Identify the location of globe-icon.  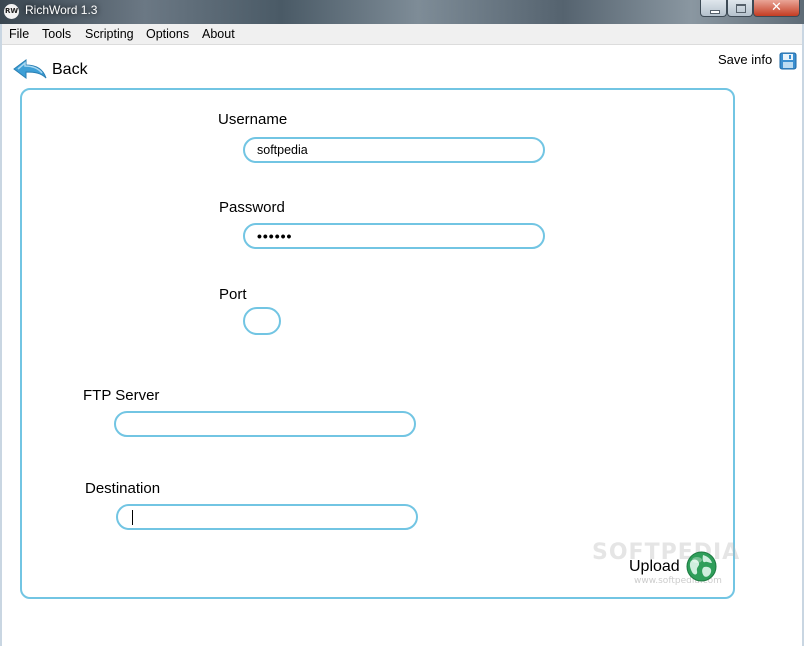
(701, 566).